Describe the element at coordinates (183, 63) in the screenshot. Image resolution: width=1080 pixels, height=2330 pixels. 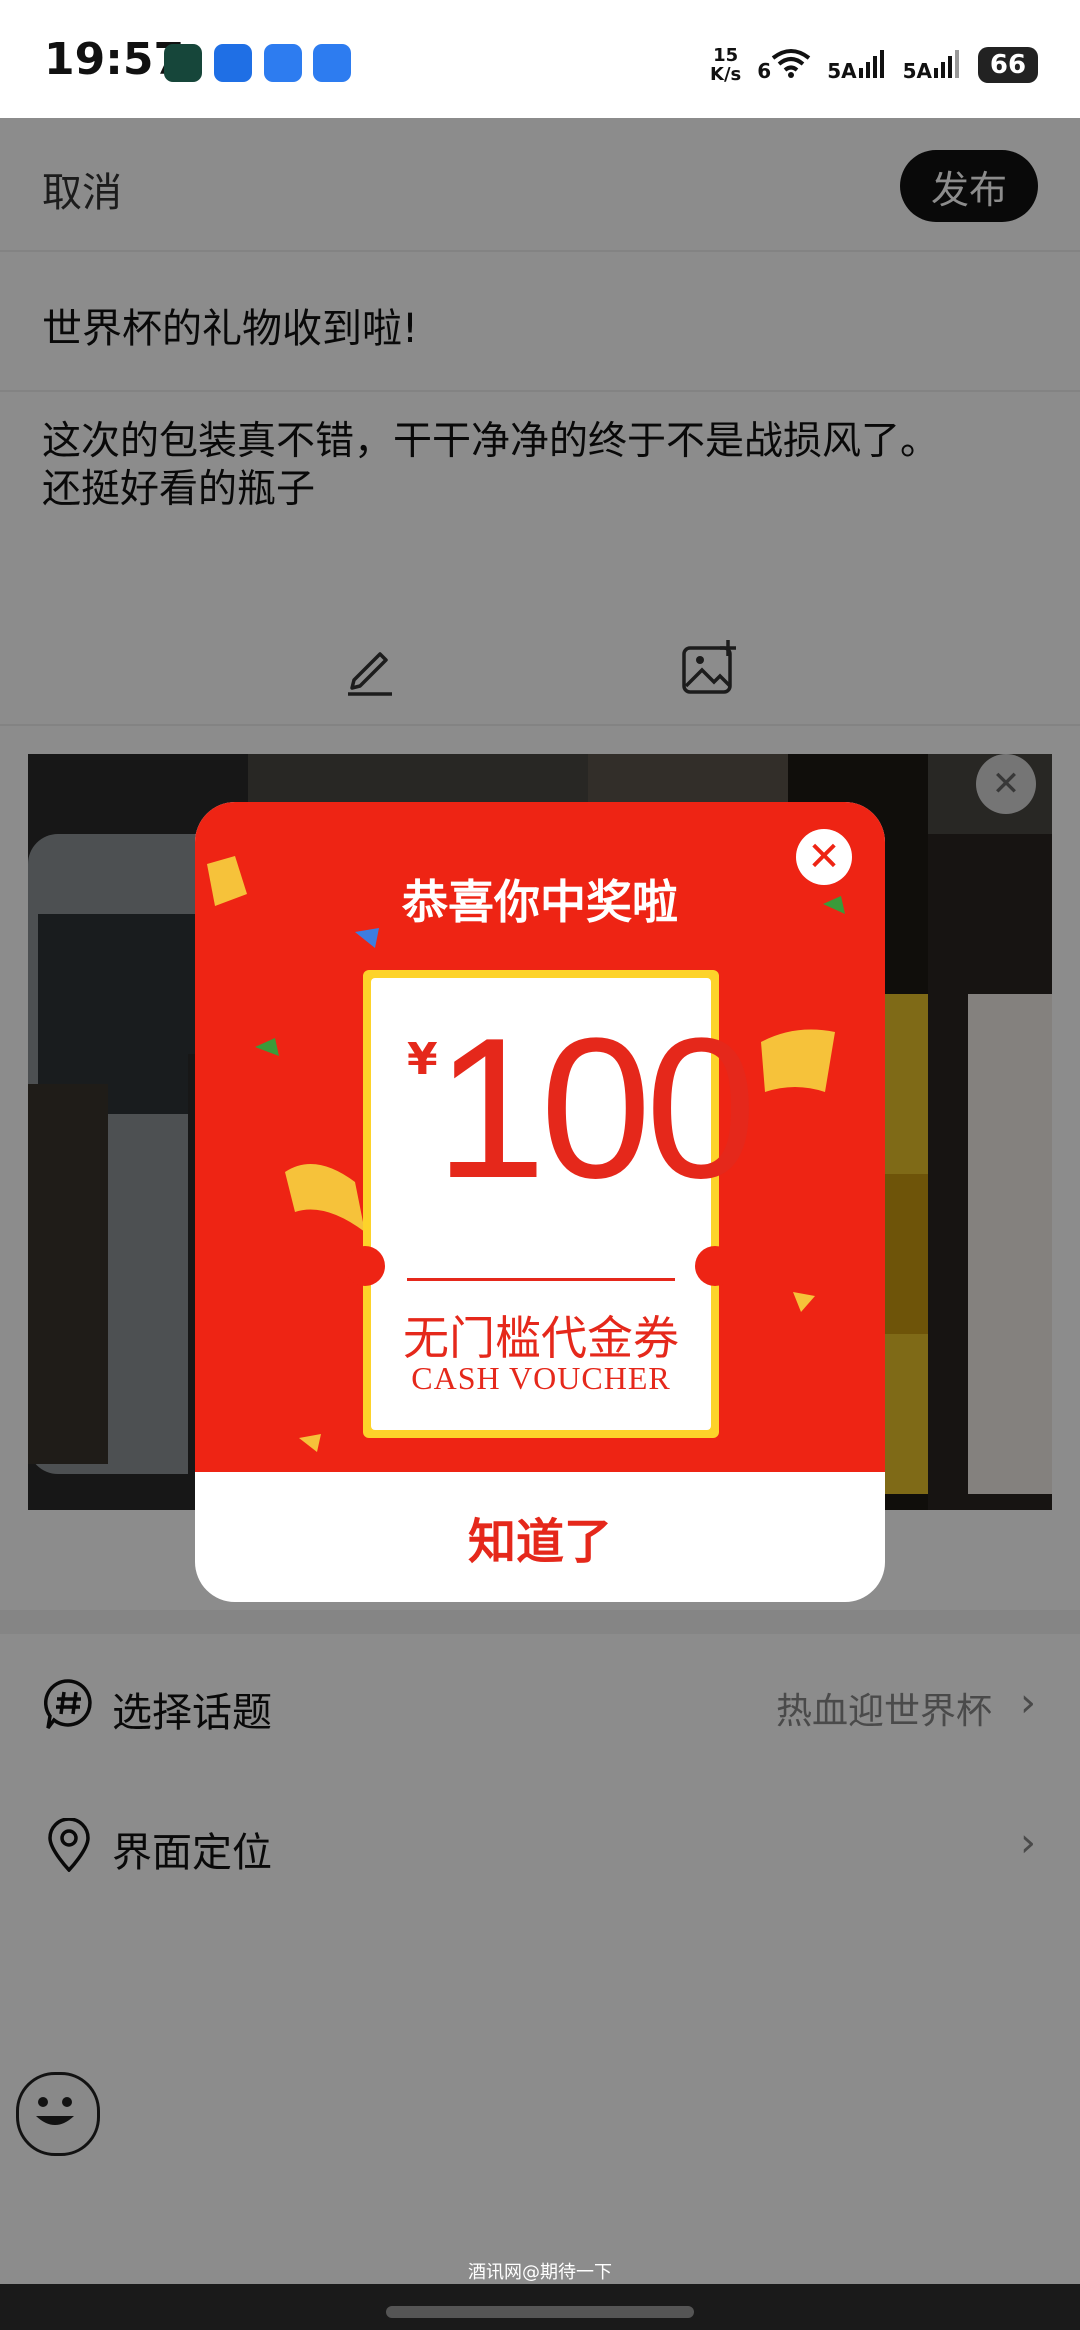
I see `app-notification-icon` at that location.